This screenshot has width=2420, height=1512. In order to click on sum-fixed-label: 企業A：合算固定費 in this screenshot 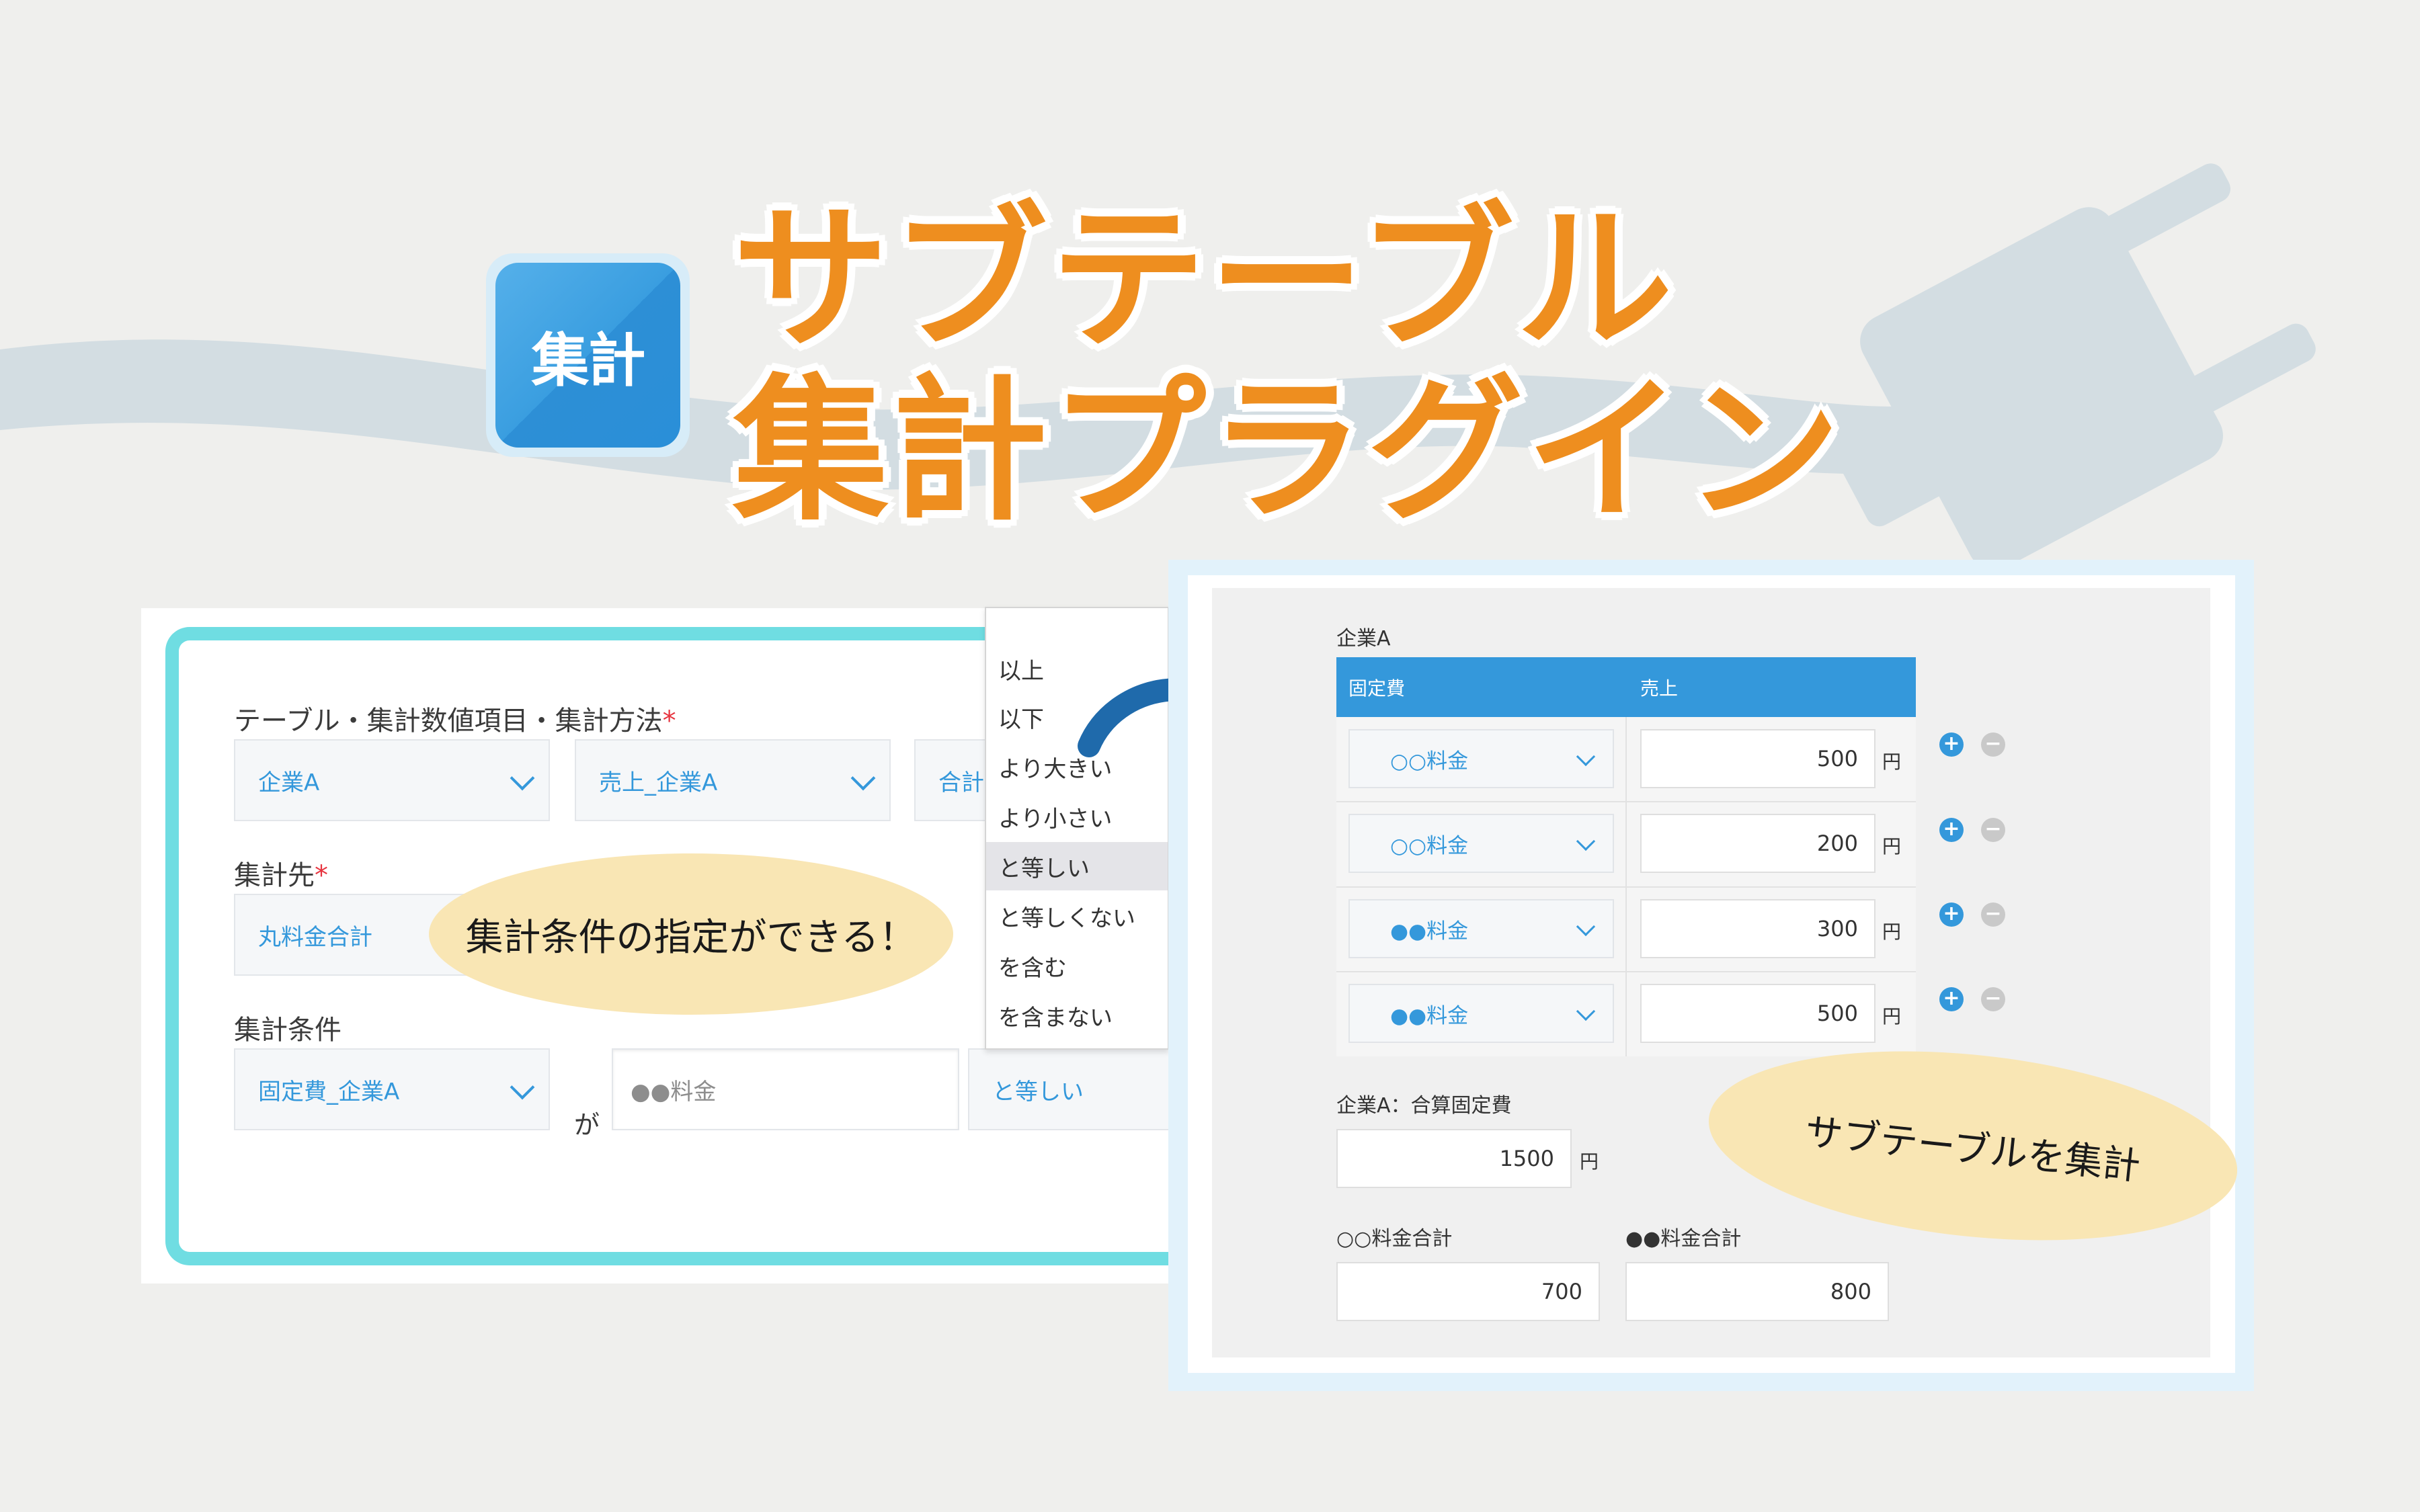, I will do `click(1424, 1106)`.